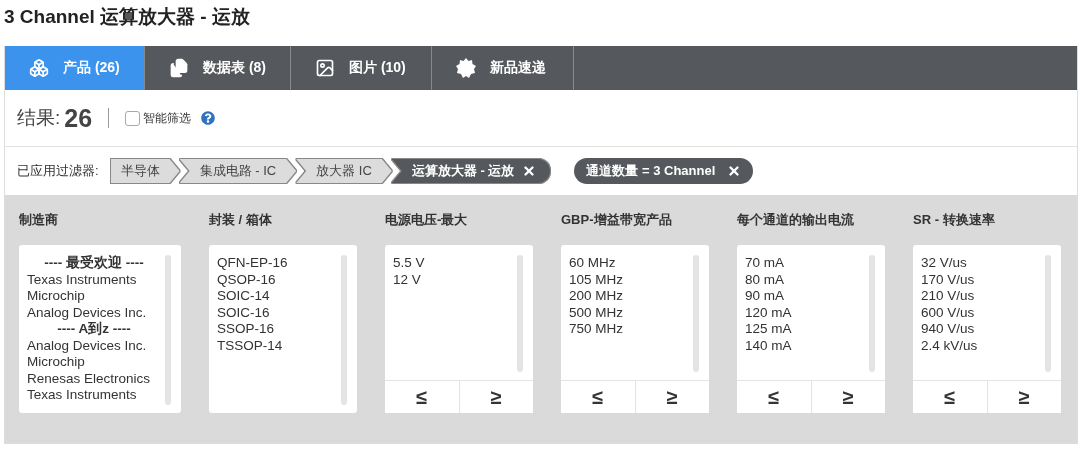  What do you see at coordinates (629, 312) in the screenshot?
I see `list-option: 500 MHz` at bounding box center [629, 312].